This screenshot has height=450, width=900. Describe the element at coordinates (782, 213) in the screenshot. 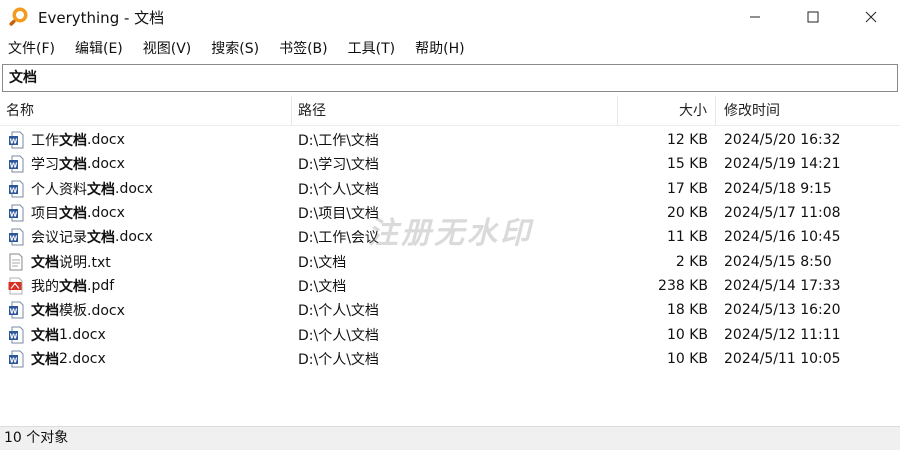

I see `file-modified-cell: 2024/5/17 11:08` at that location.